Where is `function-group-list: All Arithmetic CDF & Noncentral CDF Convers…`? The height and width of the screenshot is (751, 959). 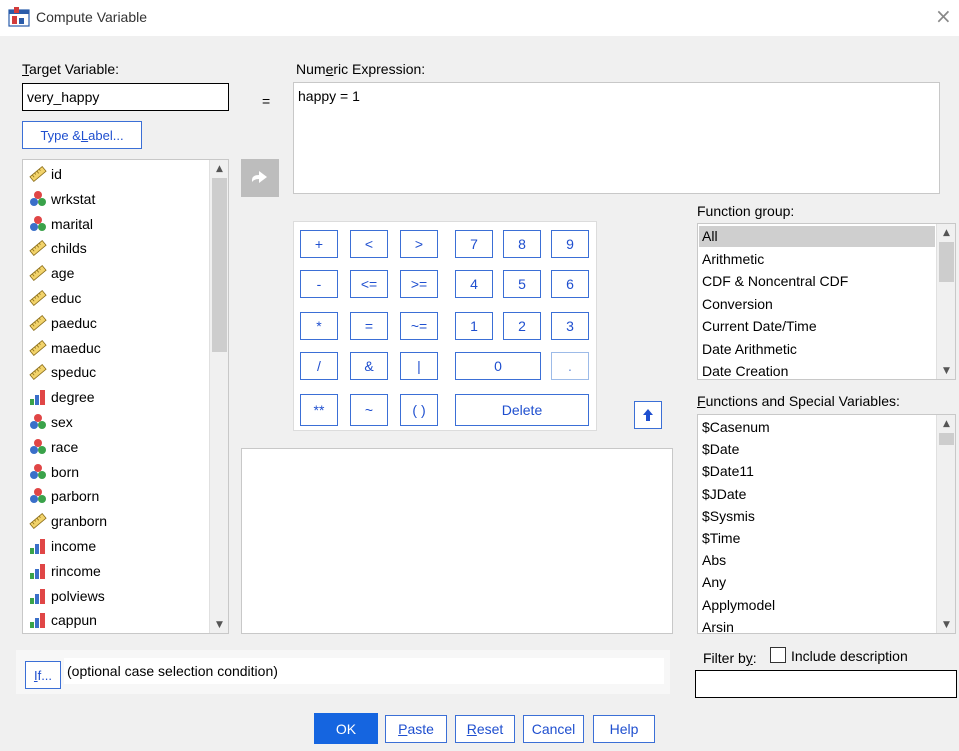
function-group-list: All Arithmetic CDF & Noncentral CDF Convers… is located at coordinates (826, 301).